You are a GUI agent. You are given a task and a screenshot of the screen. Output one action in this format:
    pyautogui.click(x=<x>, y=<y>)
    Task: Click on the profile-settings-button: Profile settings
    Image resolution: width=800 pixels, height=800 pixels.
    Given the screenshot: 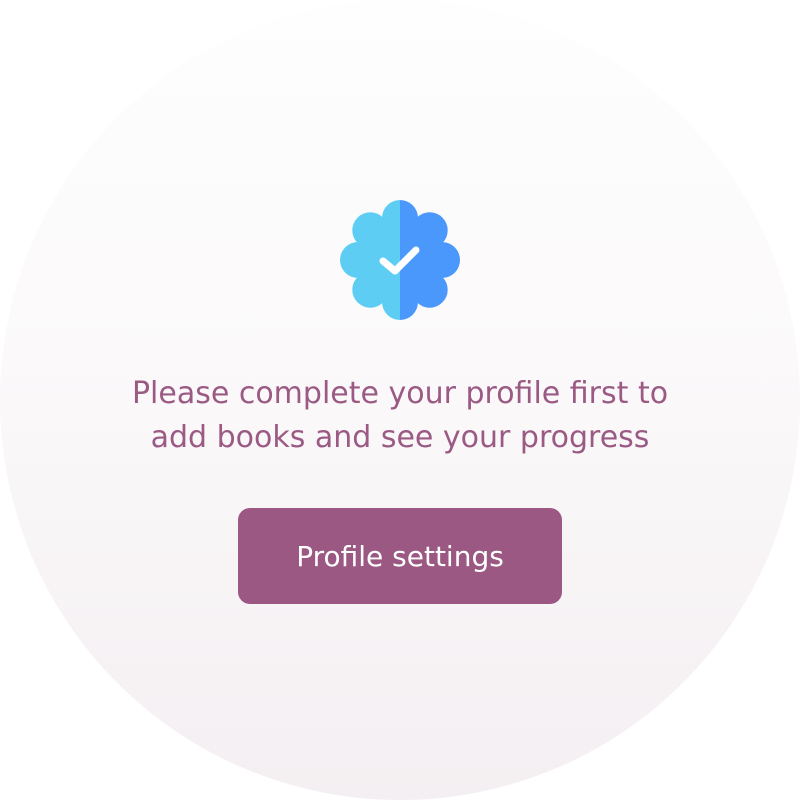 What is the action you would take?
    pyautogui.click(x=400, y=556)
    